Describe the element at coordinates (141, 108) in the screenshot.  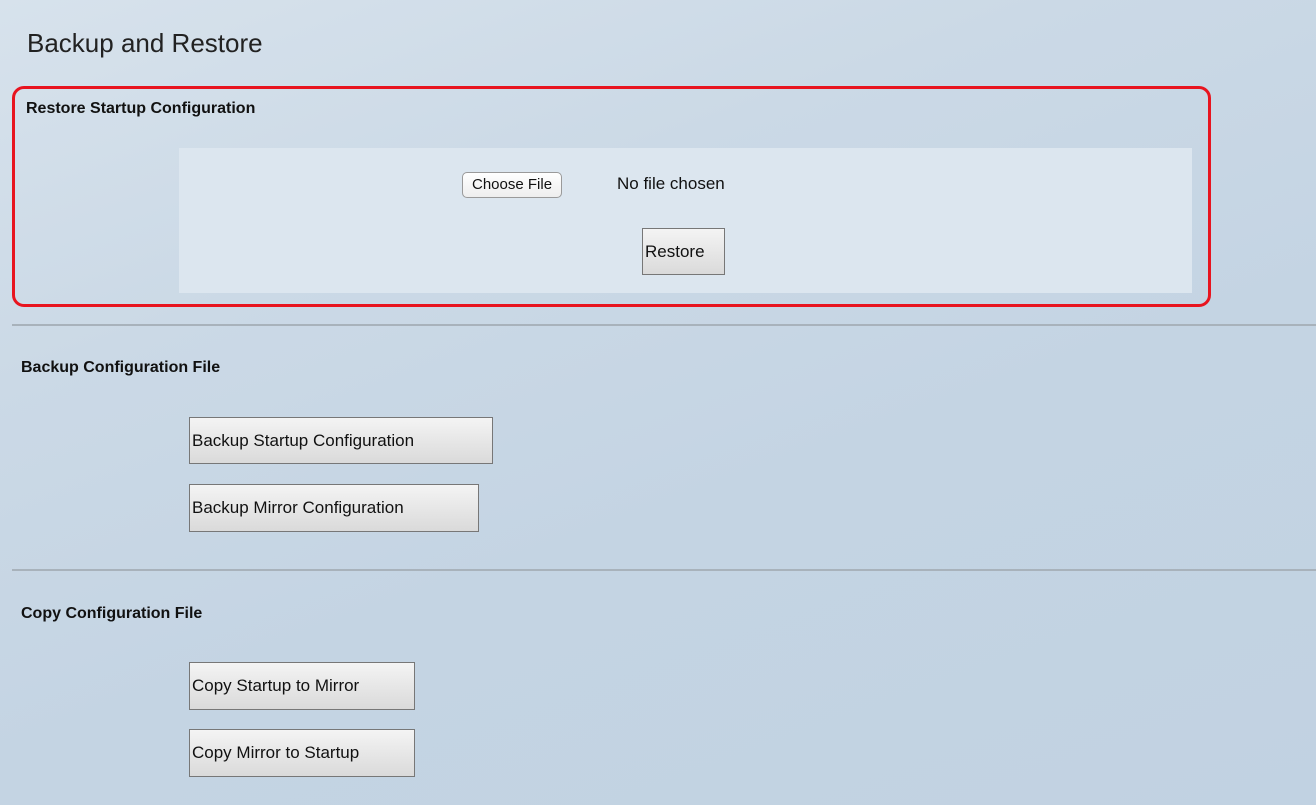
I see `restore-section-heading: Restore Startup Configuration` at that location.